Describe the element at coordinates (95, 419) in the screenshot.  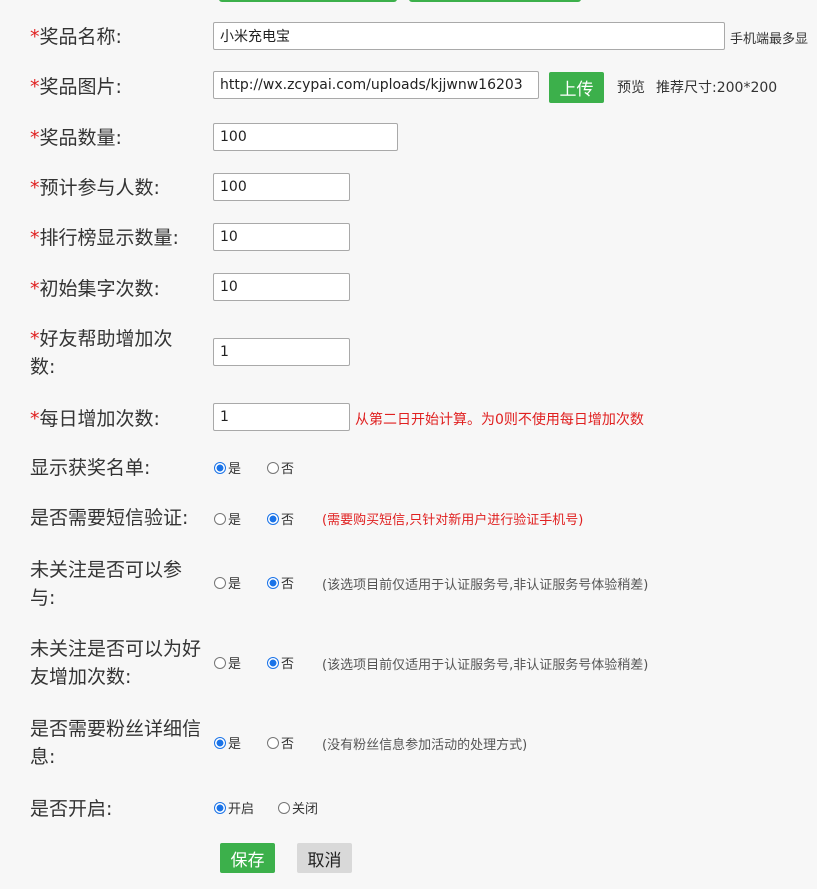
I see `daily-increase-label: *每日增加次数:` at that location.